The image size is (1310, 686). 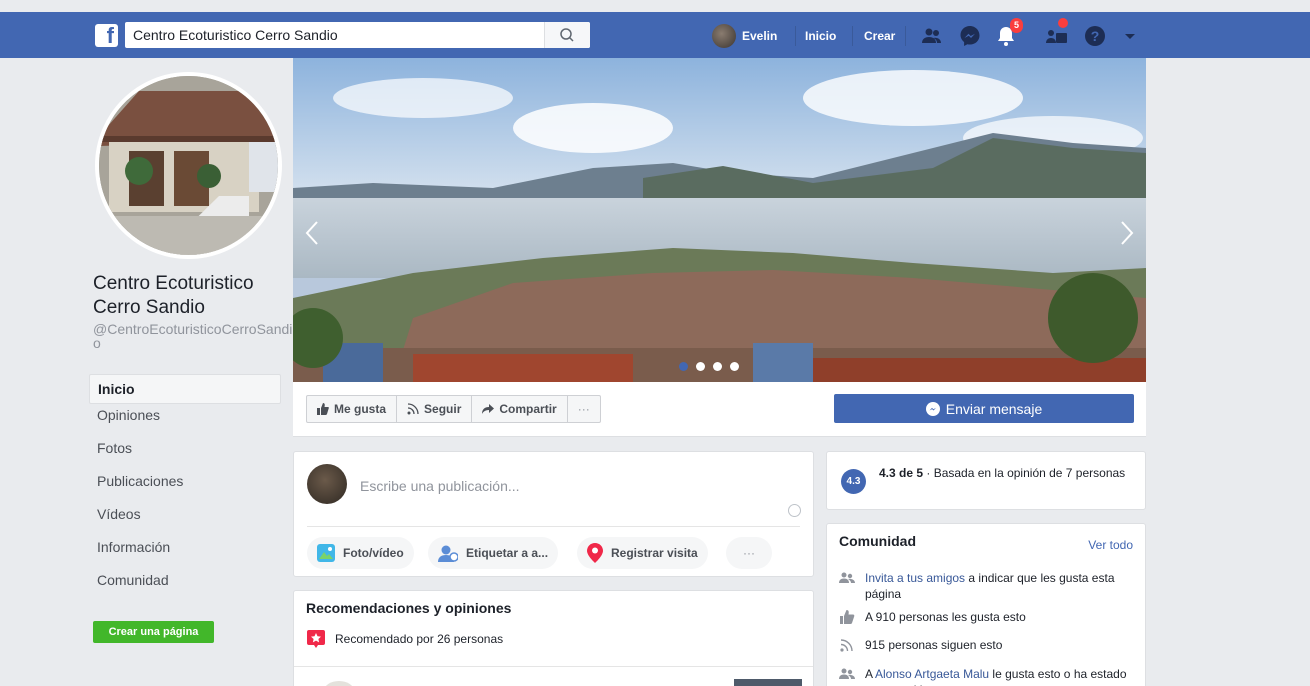 I want to click on top-bar: f Evelin Inicio Crear 5 ?, so click(x=655, y=29).